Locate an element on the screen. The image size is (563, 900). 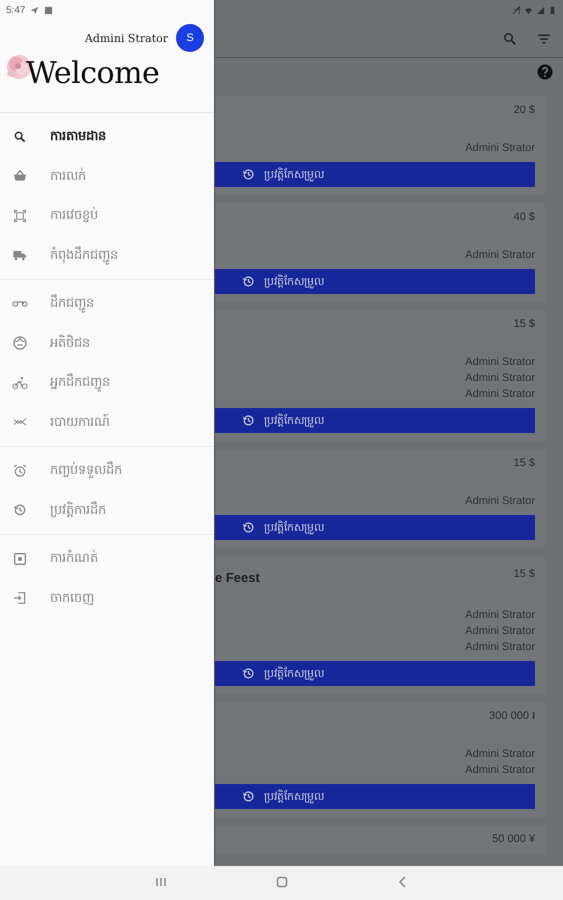
help-icon is located at coordinates (545, 72).